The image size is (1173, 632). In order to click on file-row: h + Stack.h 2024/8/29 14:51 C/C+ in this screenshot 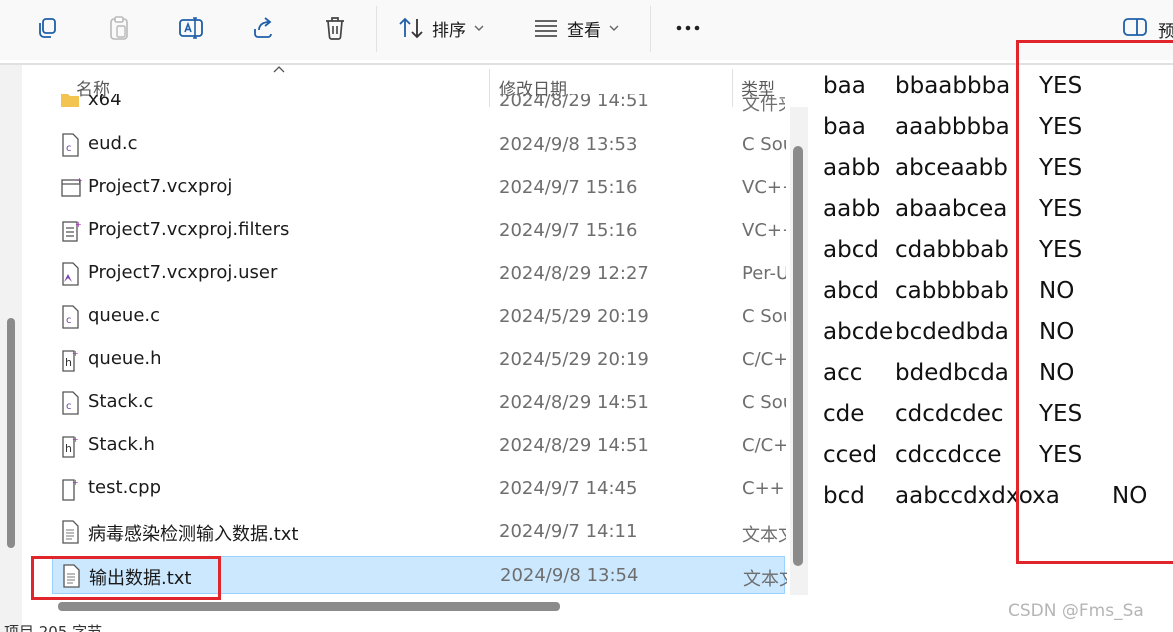, I will do `click(419, 446)`.